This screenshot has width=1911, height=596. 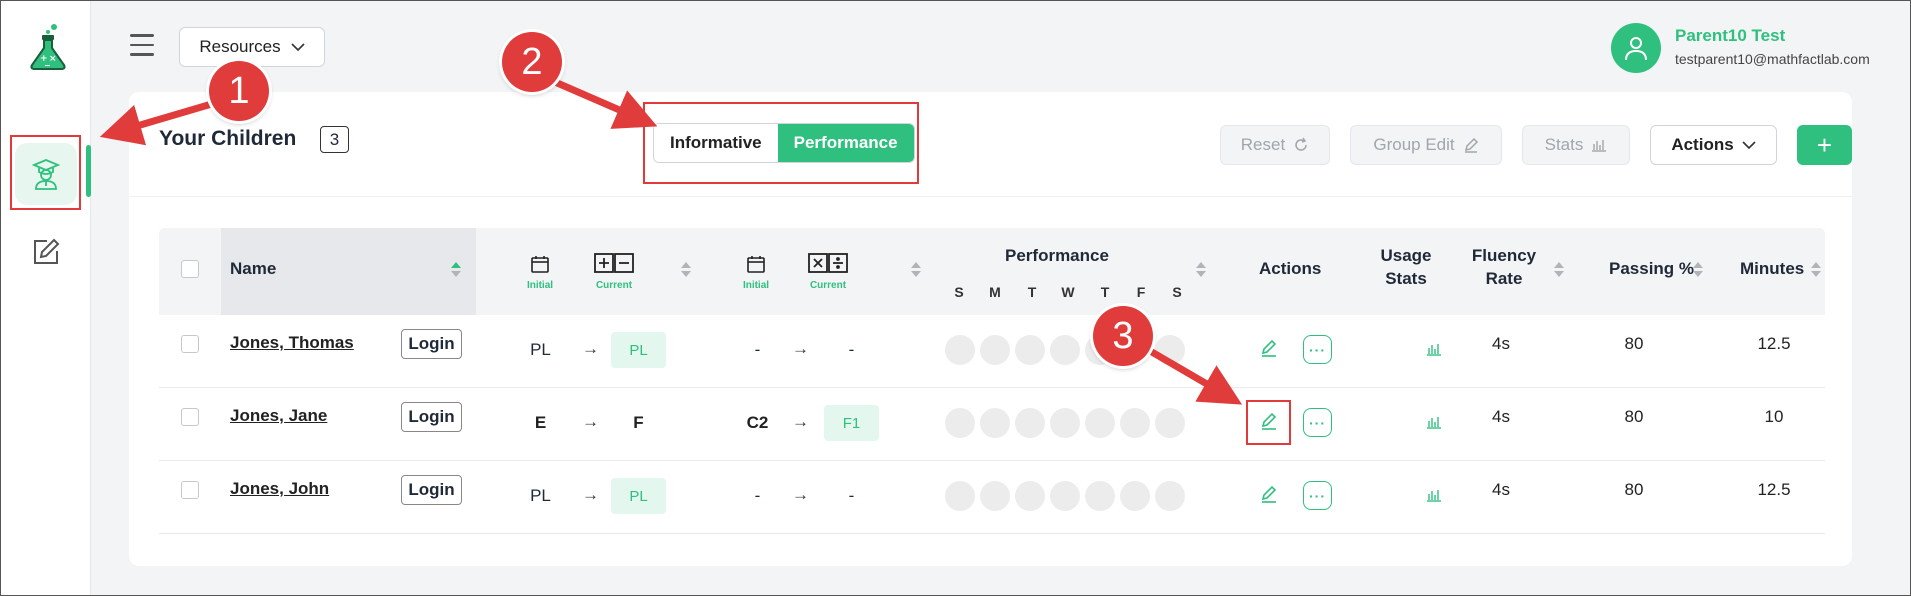 I want to click on add-child-button: +, so click(x=1824, y=145).